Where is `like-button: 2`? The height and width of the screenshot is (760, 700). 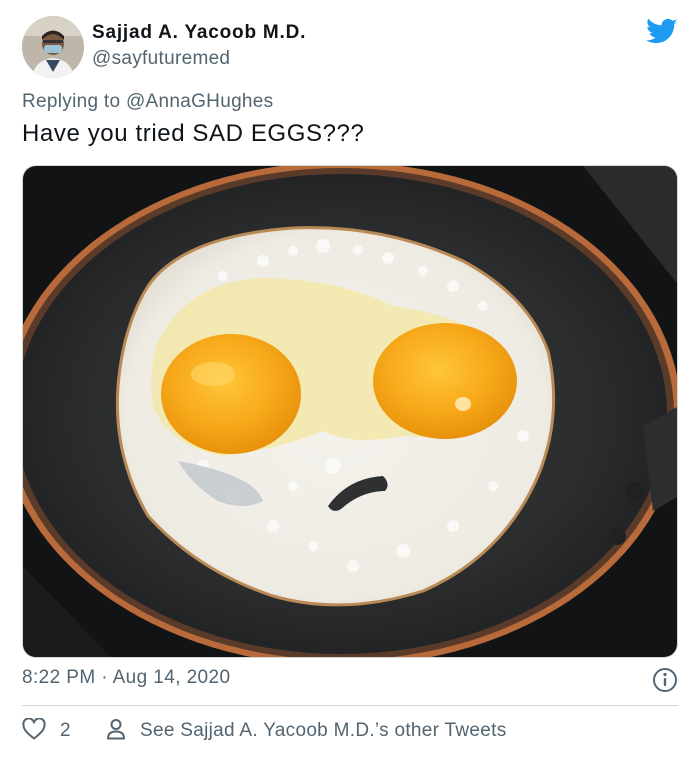 like-button: 2 is located at coordinates (46, 730).